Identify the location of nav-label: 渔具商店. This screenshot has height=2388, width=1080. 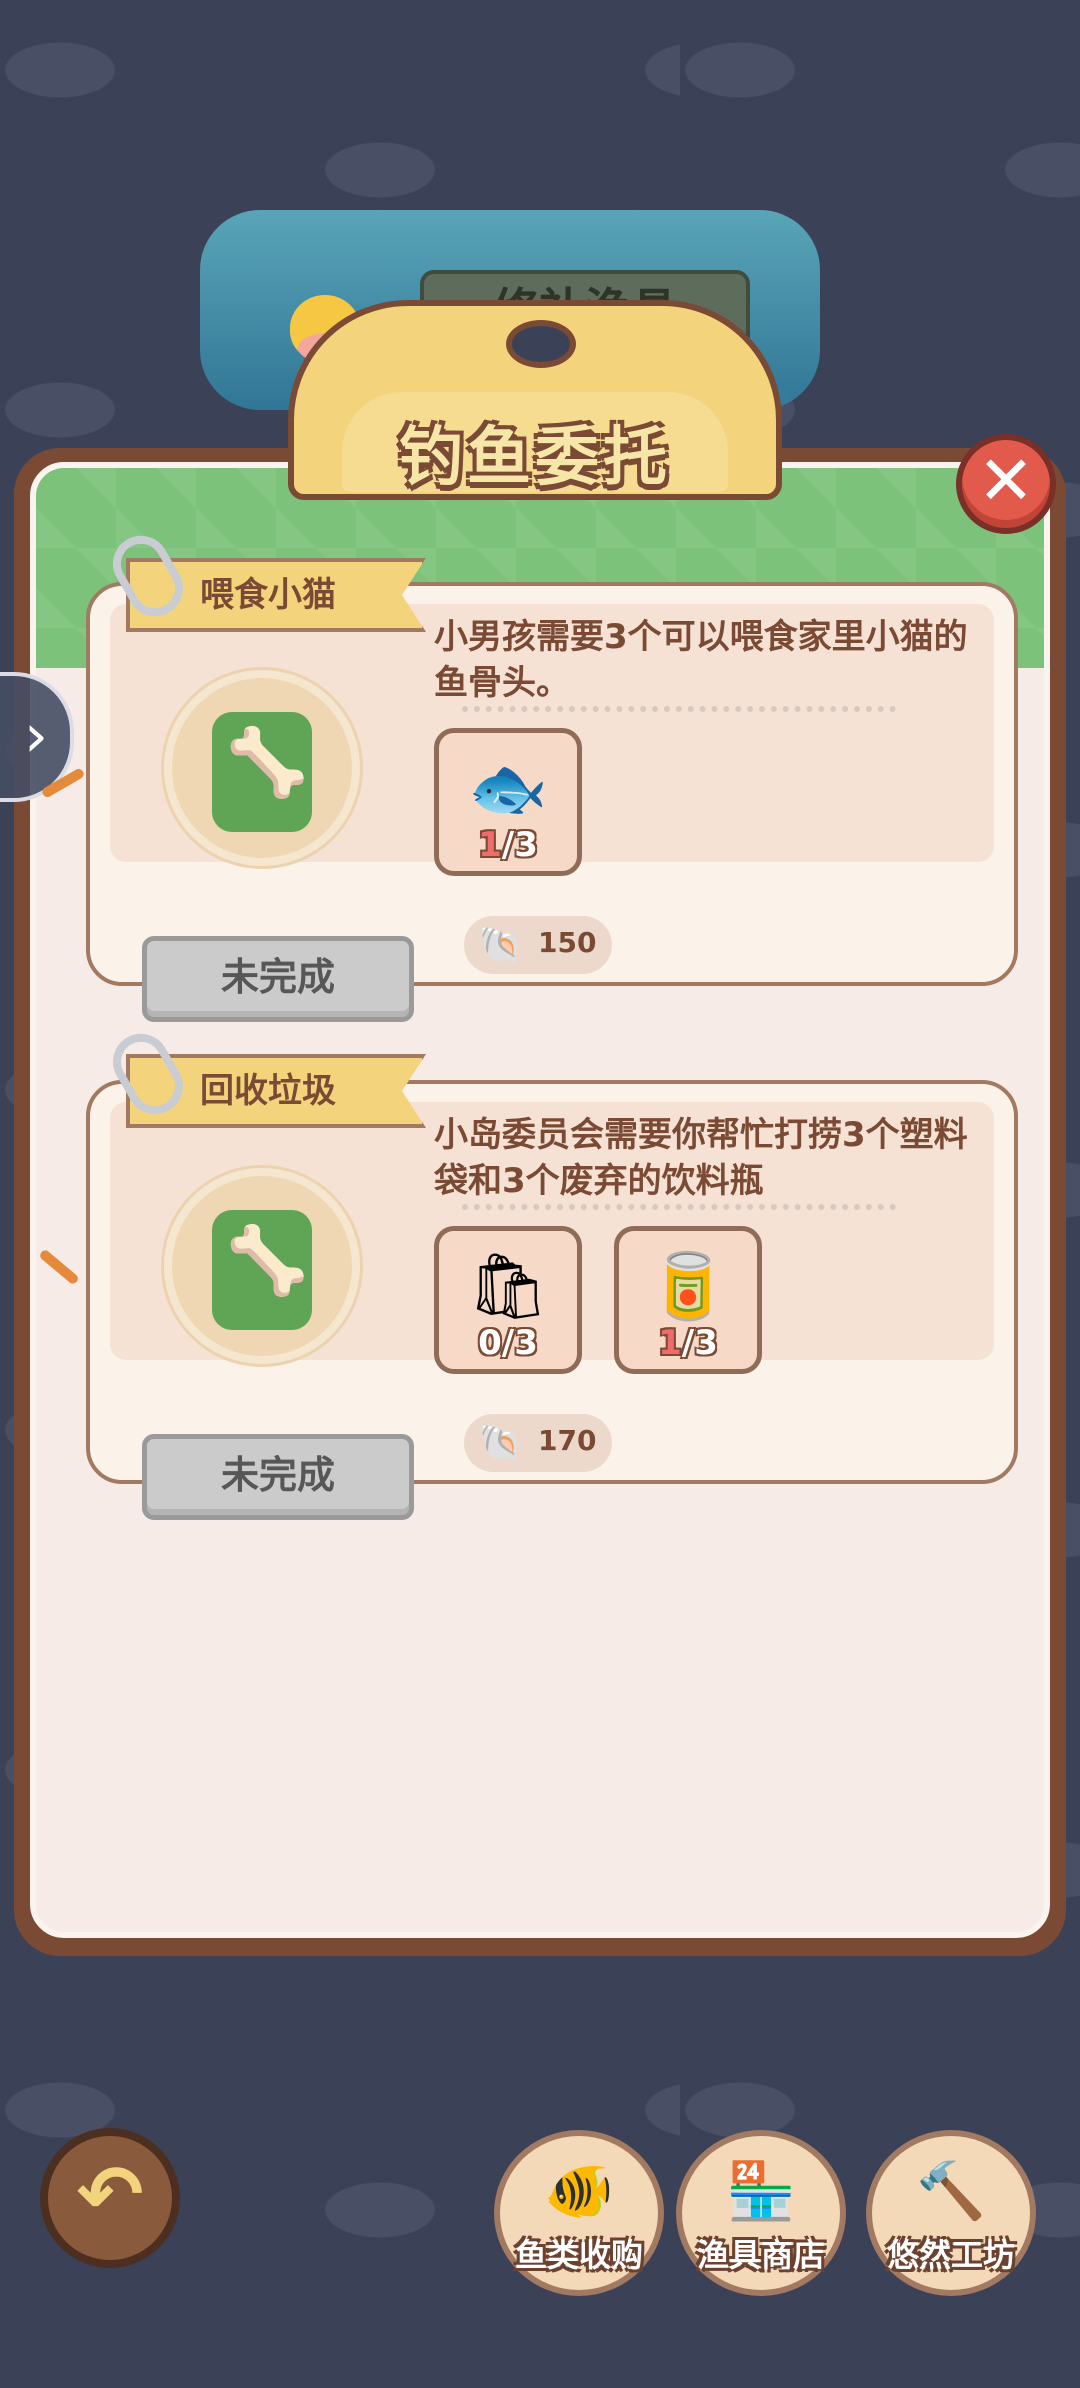
(760, 2255).